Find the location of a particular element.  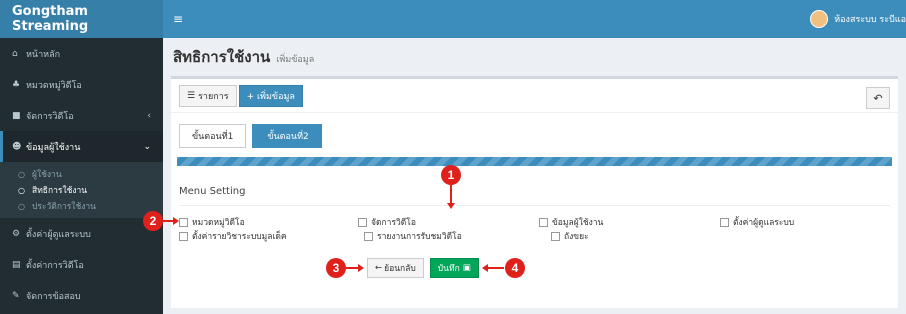

checkbox-manage-video: จัดการวิดีโอ is located at coordinates (448, 222).